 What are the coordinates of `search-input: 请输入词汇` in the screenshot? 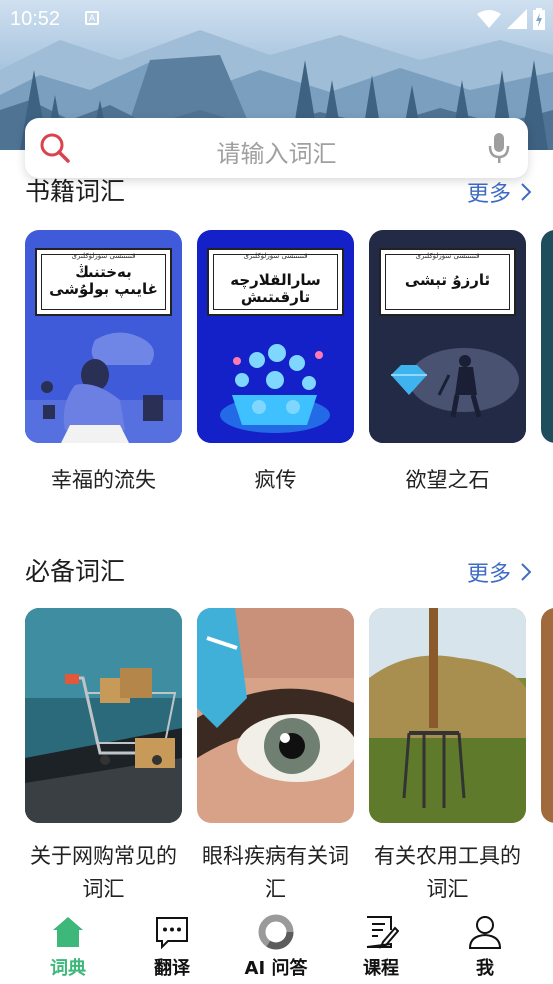 It's located at (276, 151).